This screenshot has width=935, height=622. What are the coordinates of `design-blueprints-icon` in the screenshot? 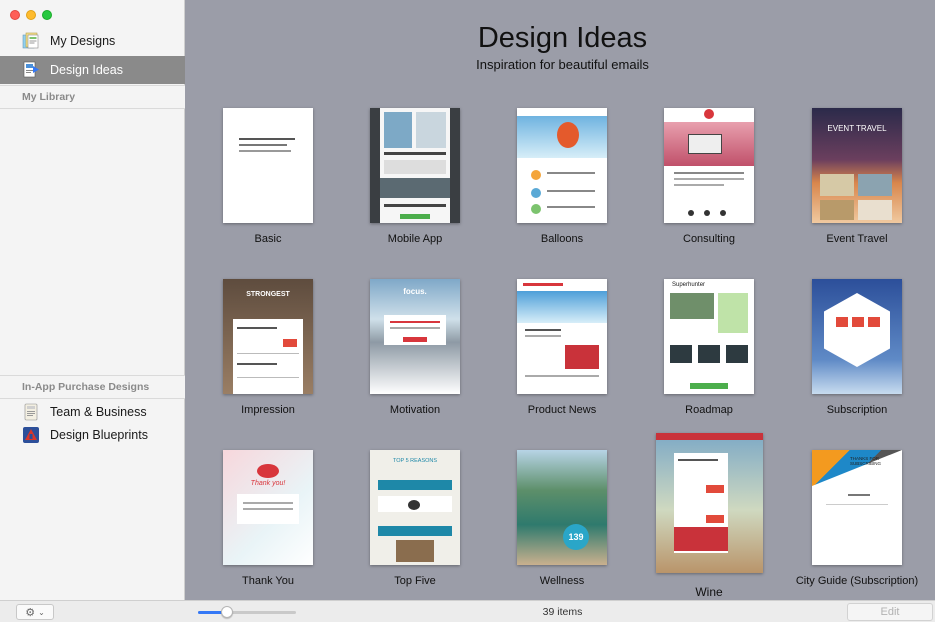 It's located at (31, 435).